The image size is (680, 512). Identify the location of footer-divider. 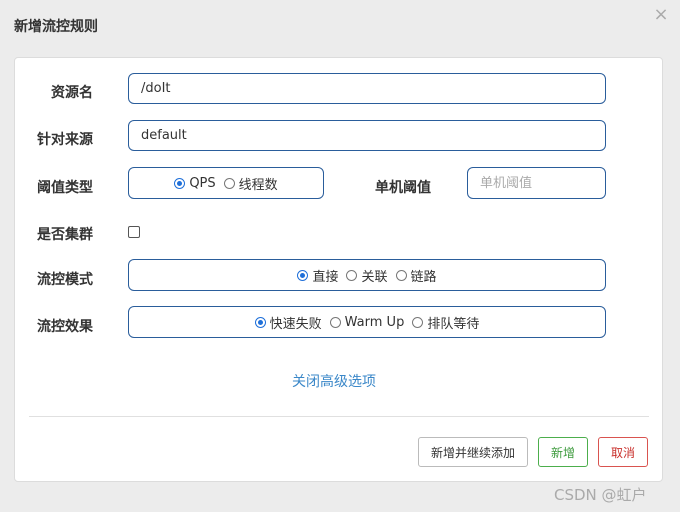
(339, 416).